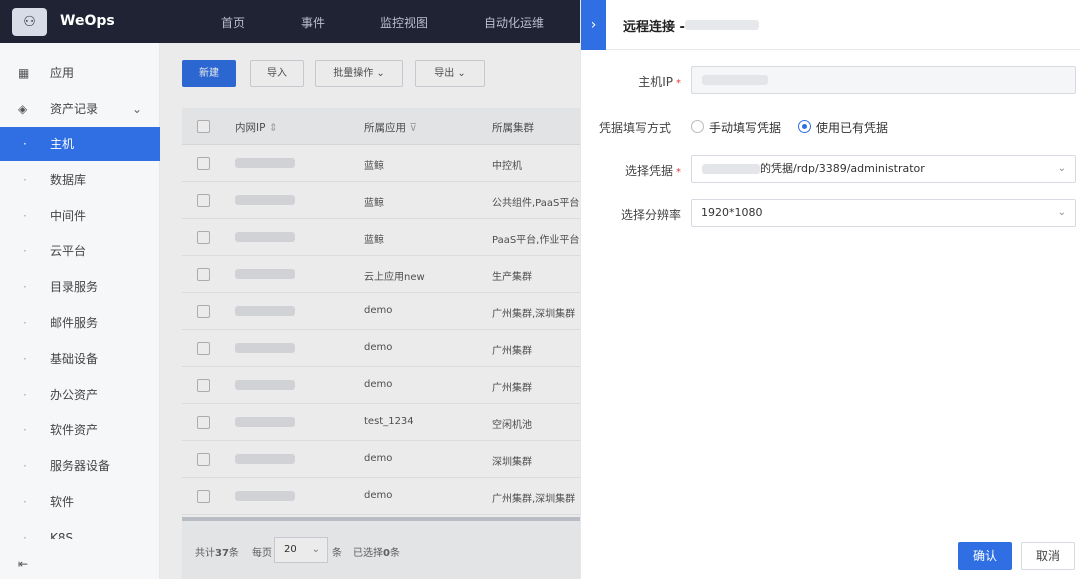 This screenshot has width=1080, height=579. What do you see at coordinates (852, 127) in the screenshot?
I see `existing-radio-label: 使用已有凭据` at bounding box center [852, 127].